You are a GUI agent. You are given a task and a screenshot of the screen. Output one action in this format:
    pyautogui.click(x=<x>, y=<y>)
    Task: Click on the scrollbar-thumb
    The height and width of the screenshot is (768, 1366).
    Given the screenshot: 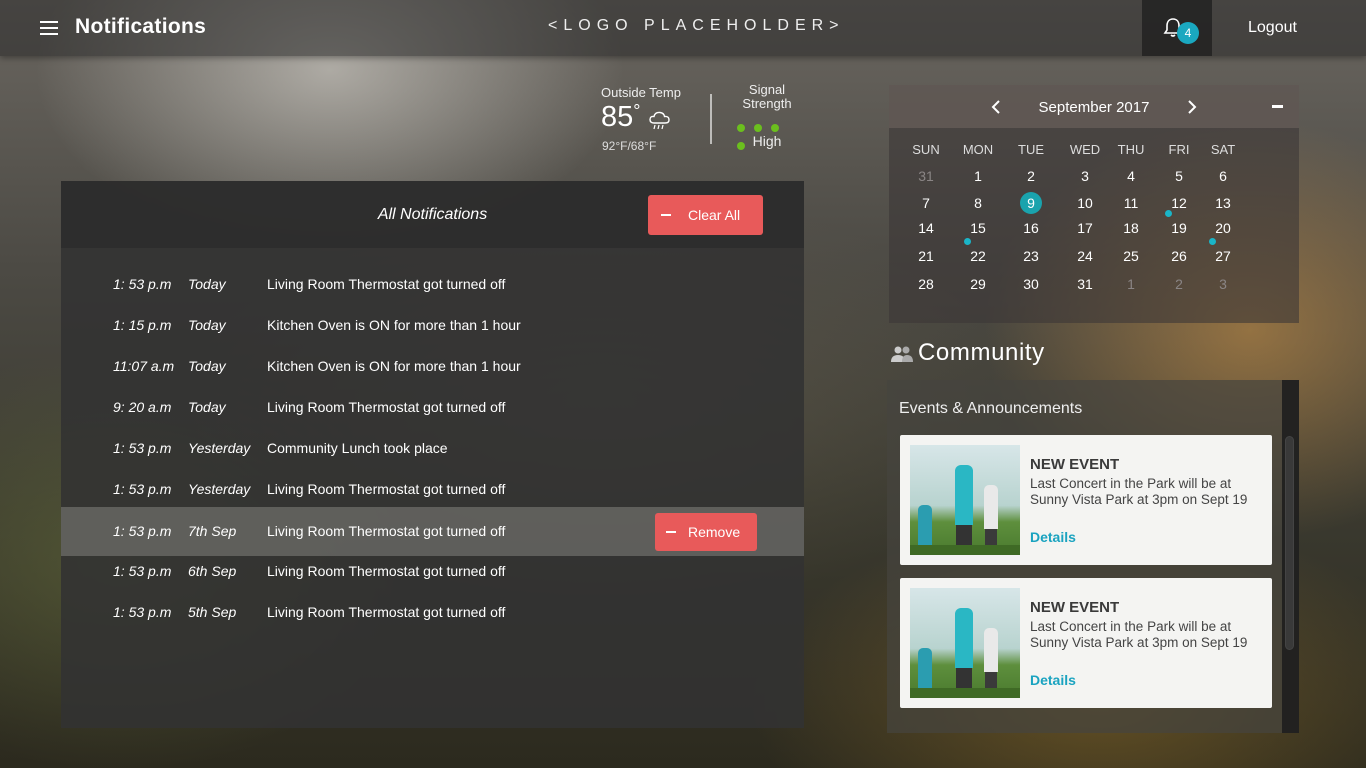 What is the action you would take?
    pyautogui.click(x=1289, y=543)
    